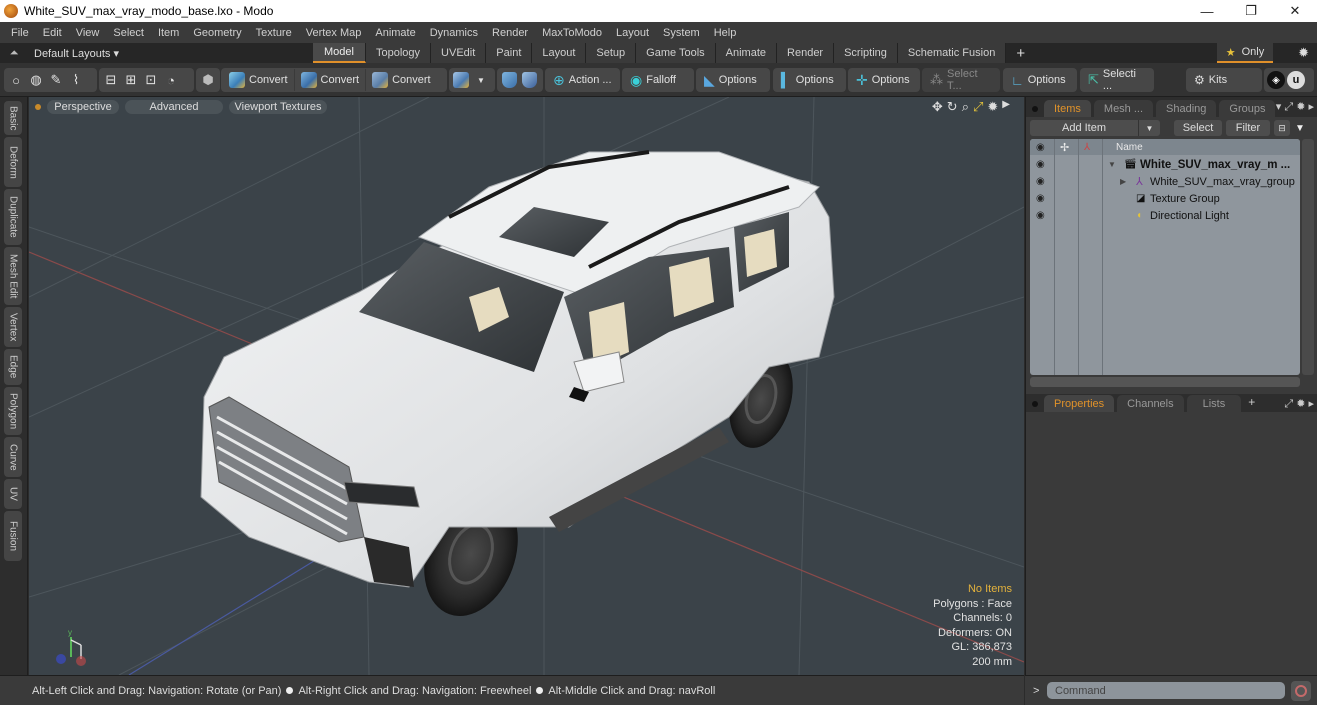  I want to click on menu-render: Render, so click(510, 33).